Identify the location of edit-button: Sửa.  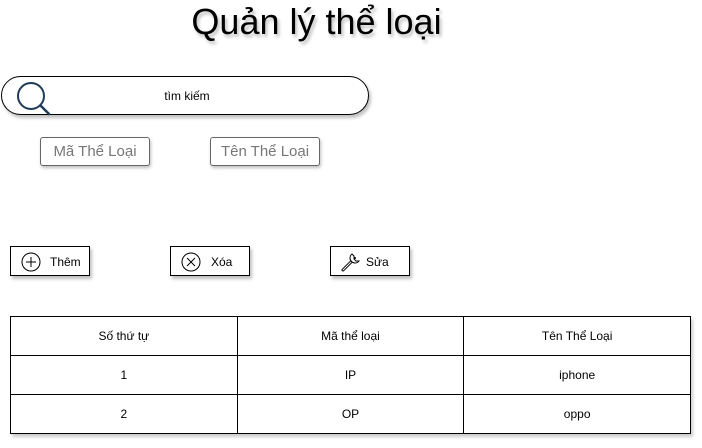
(370, 261).